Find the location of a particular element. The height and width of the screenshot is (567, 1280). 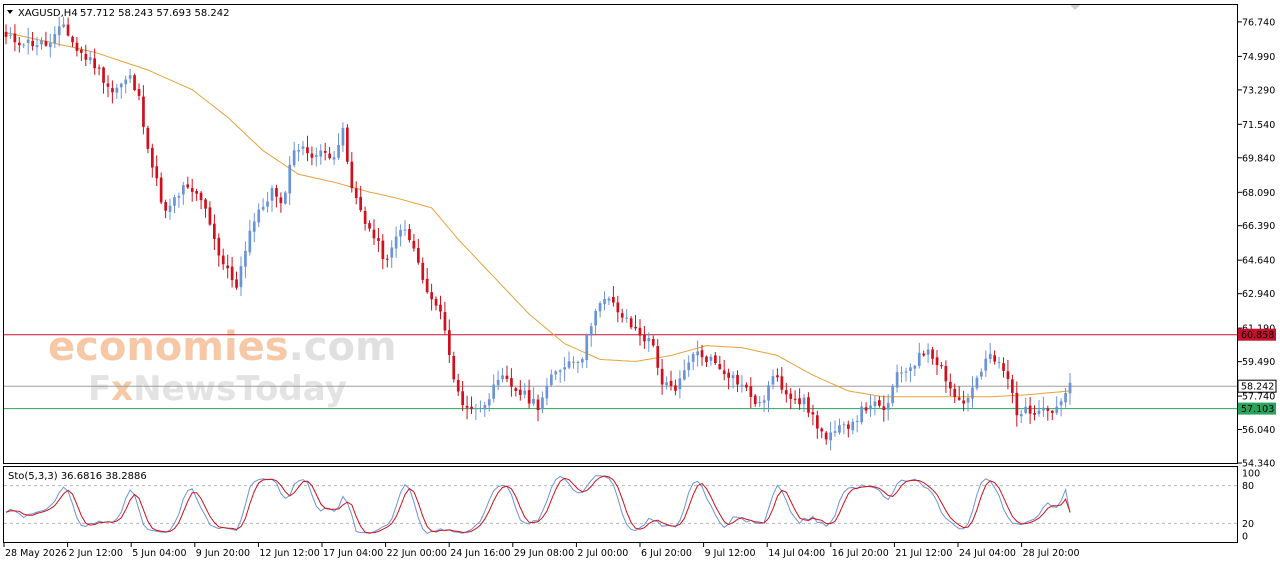

candle is located at coordinates (285, 197).